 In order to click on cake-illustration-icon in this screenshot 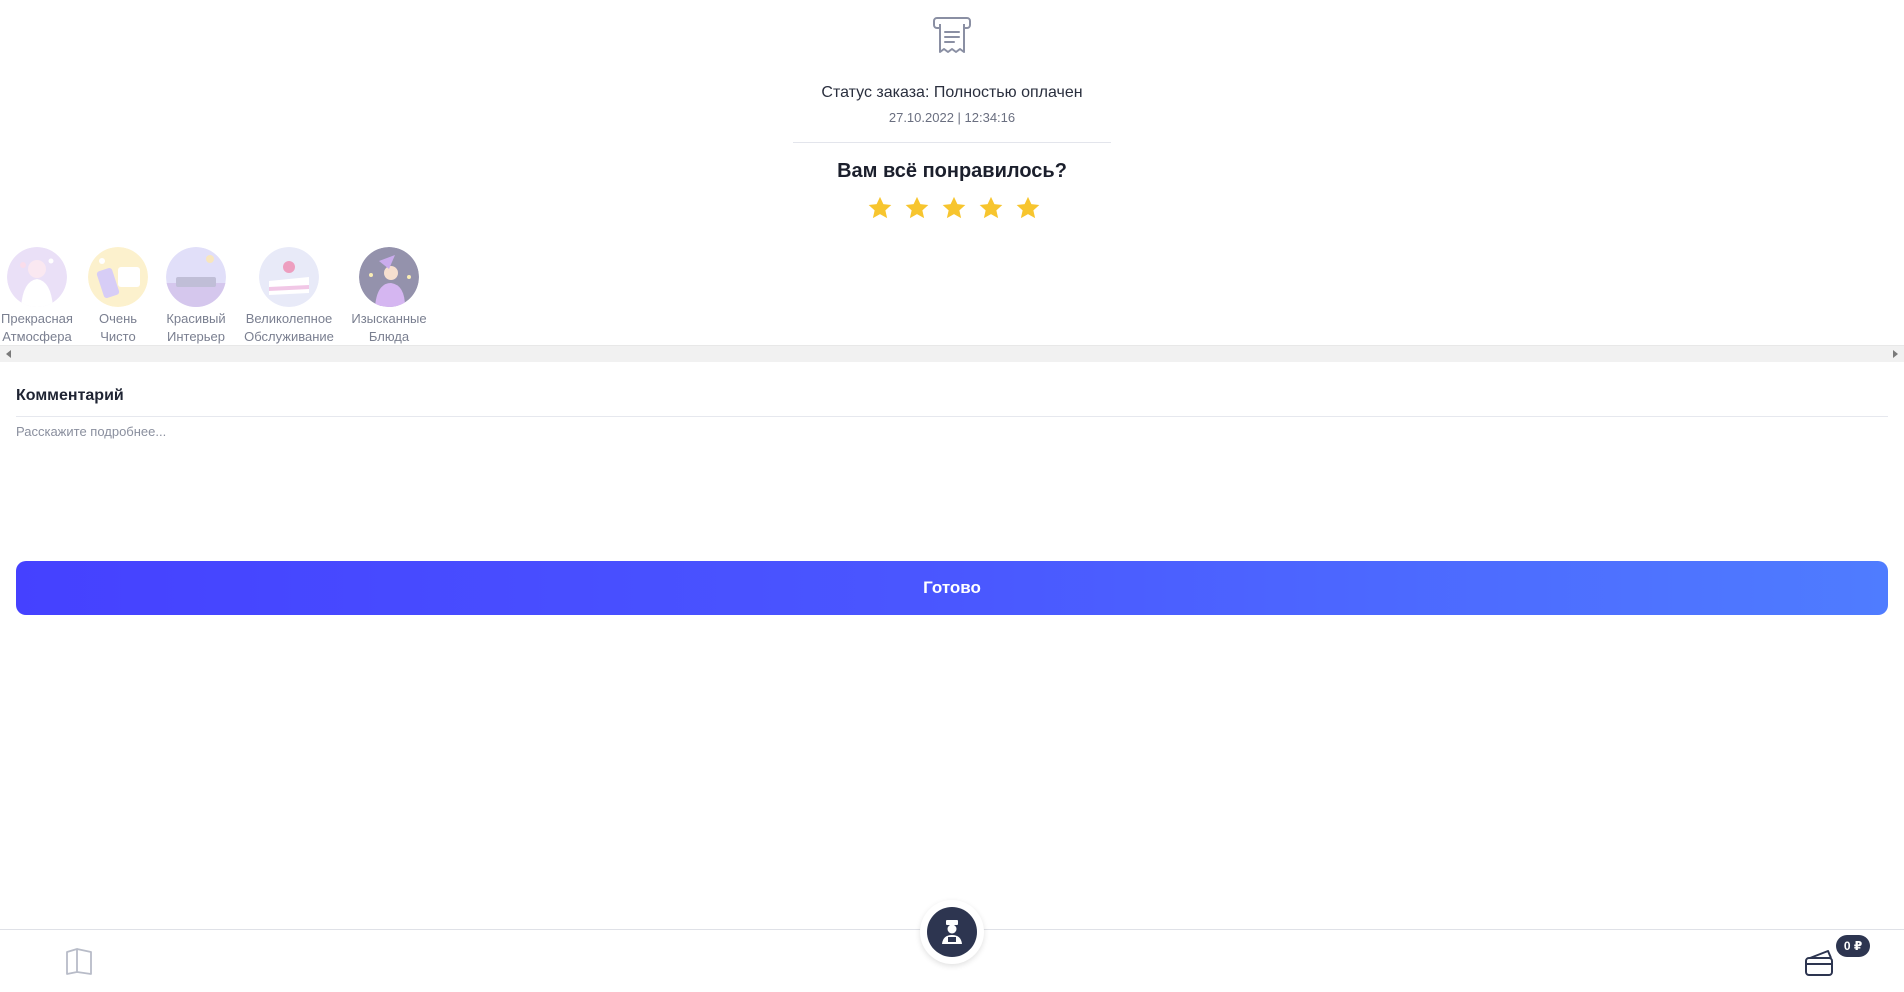, I will do `click(289, 277)`.